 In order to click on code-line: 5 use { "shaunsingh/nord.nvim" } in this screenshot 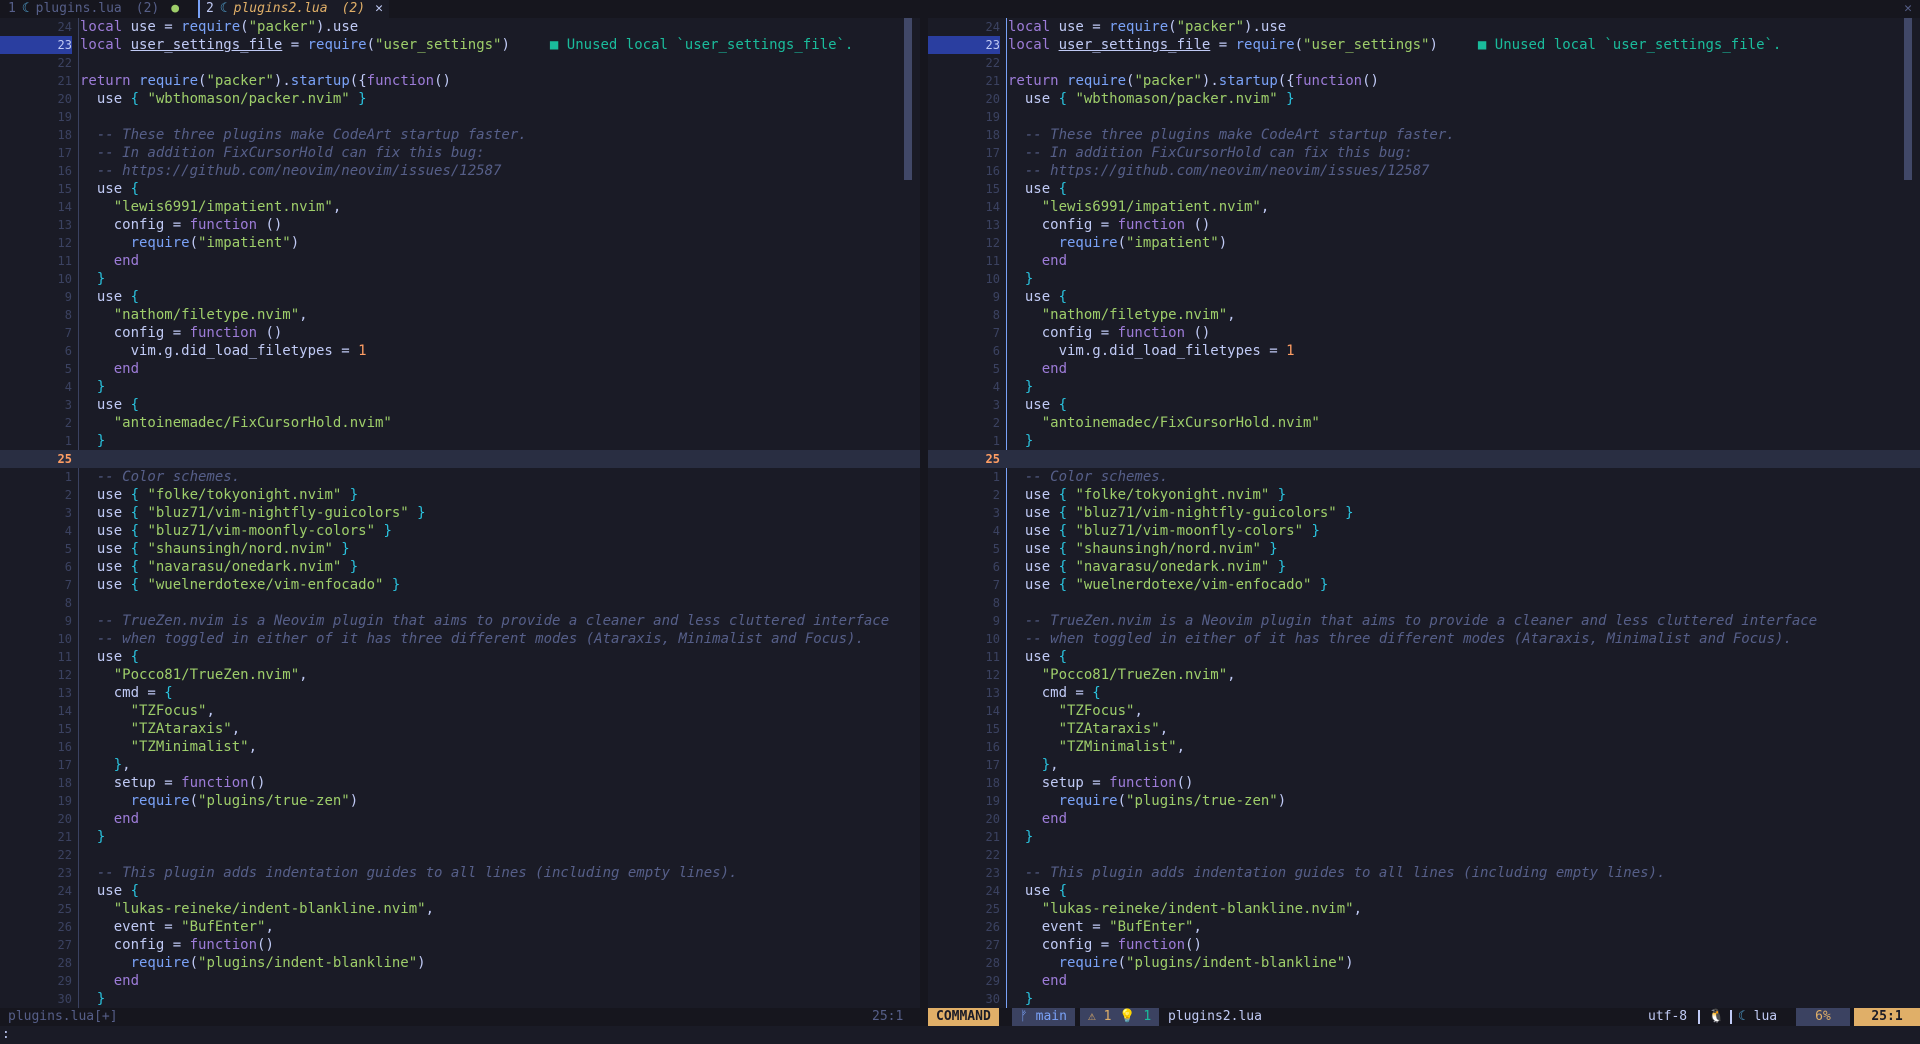, I will do `click(460, 549)`.